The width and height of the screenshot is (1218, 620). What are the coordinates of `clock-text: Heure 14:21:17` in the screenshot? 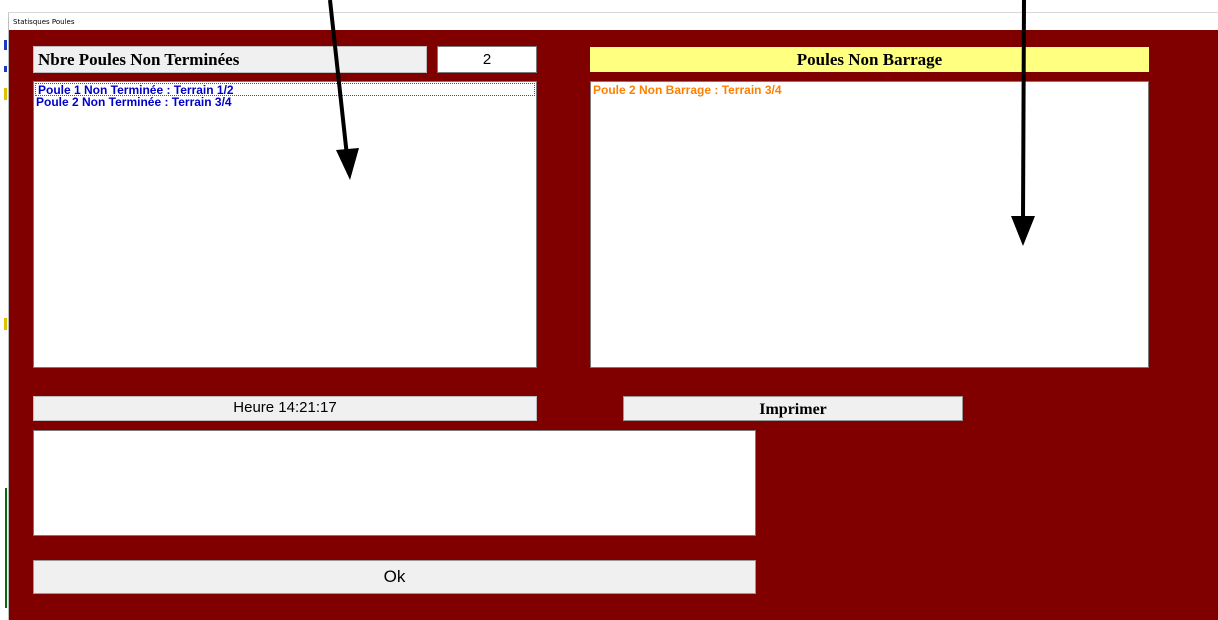 It's located at (285, 407).